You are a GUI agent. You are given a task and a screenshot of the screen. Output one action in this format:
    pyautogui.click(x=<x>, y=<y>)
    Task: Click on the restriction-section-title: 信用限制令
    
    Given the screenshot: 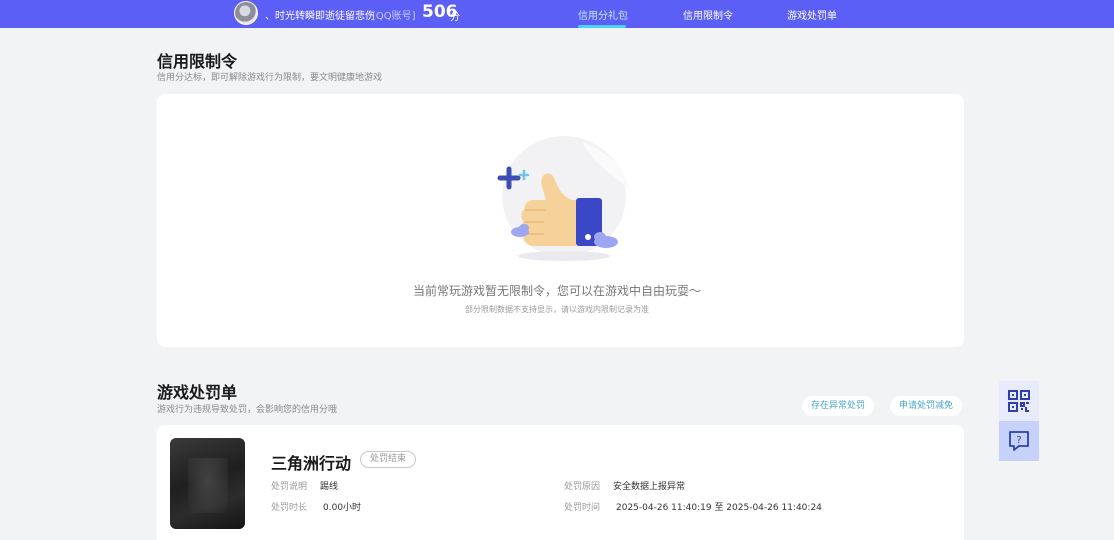 What is the action you would take?
    pyautogui.click(x=197, y=61)
    